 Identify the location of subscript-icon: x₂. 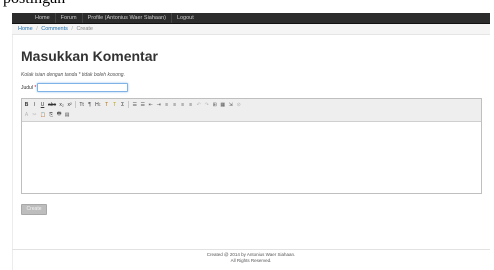
(61, 105).